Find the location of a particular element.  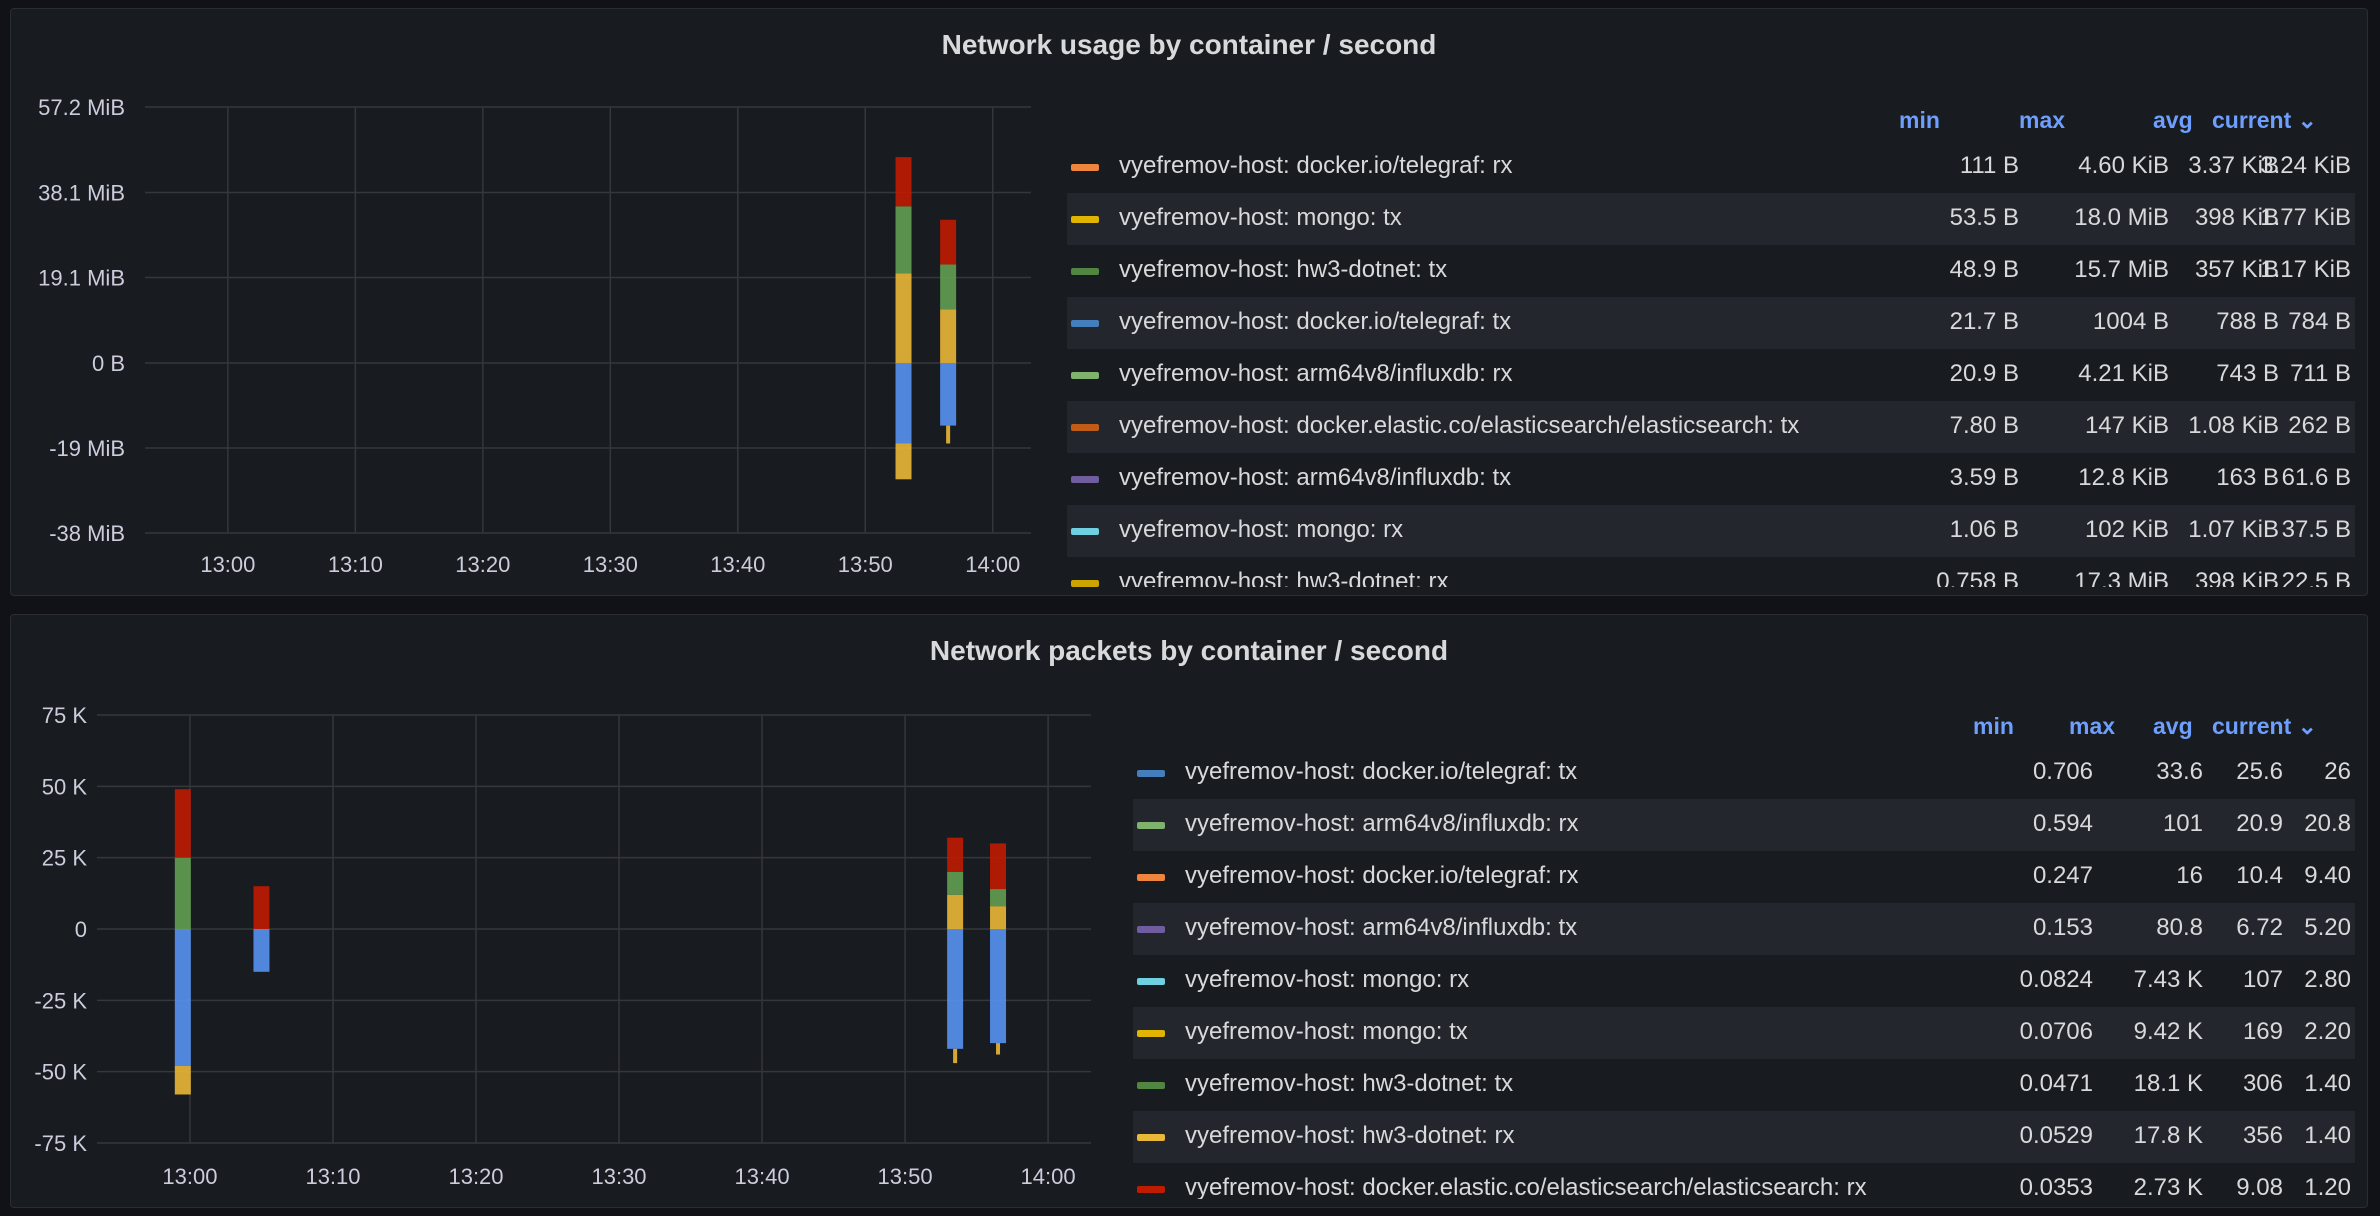

series-current-value: 1.77 KiB is located at coordinates (2305, 217).